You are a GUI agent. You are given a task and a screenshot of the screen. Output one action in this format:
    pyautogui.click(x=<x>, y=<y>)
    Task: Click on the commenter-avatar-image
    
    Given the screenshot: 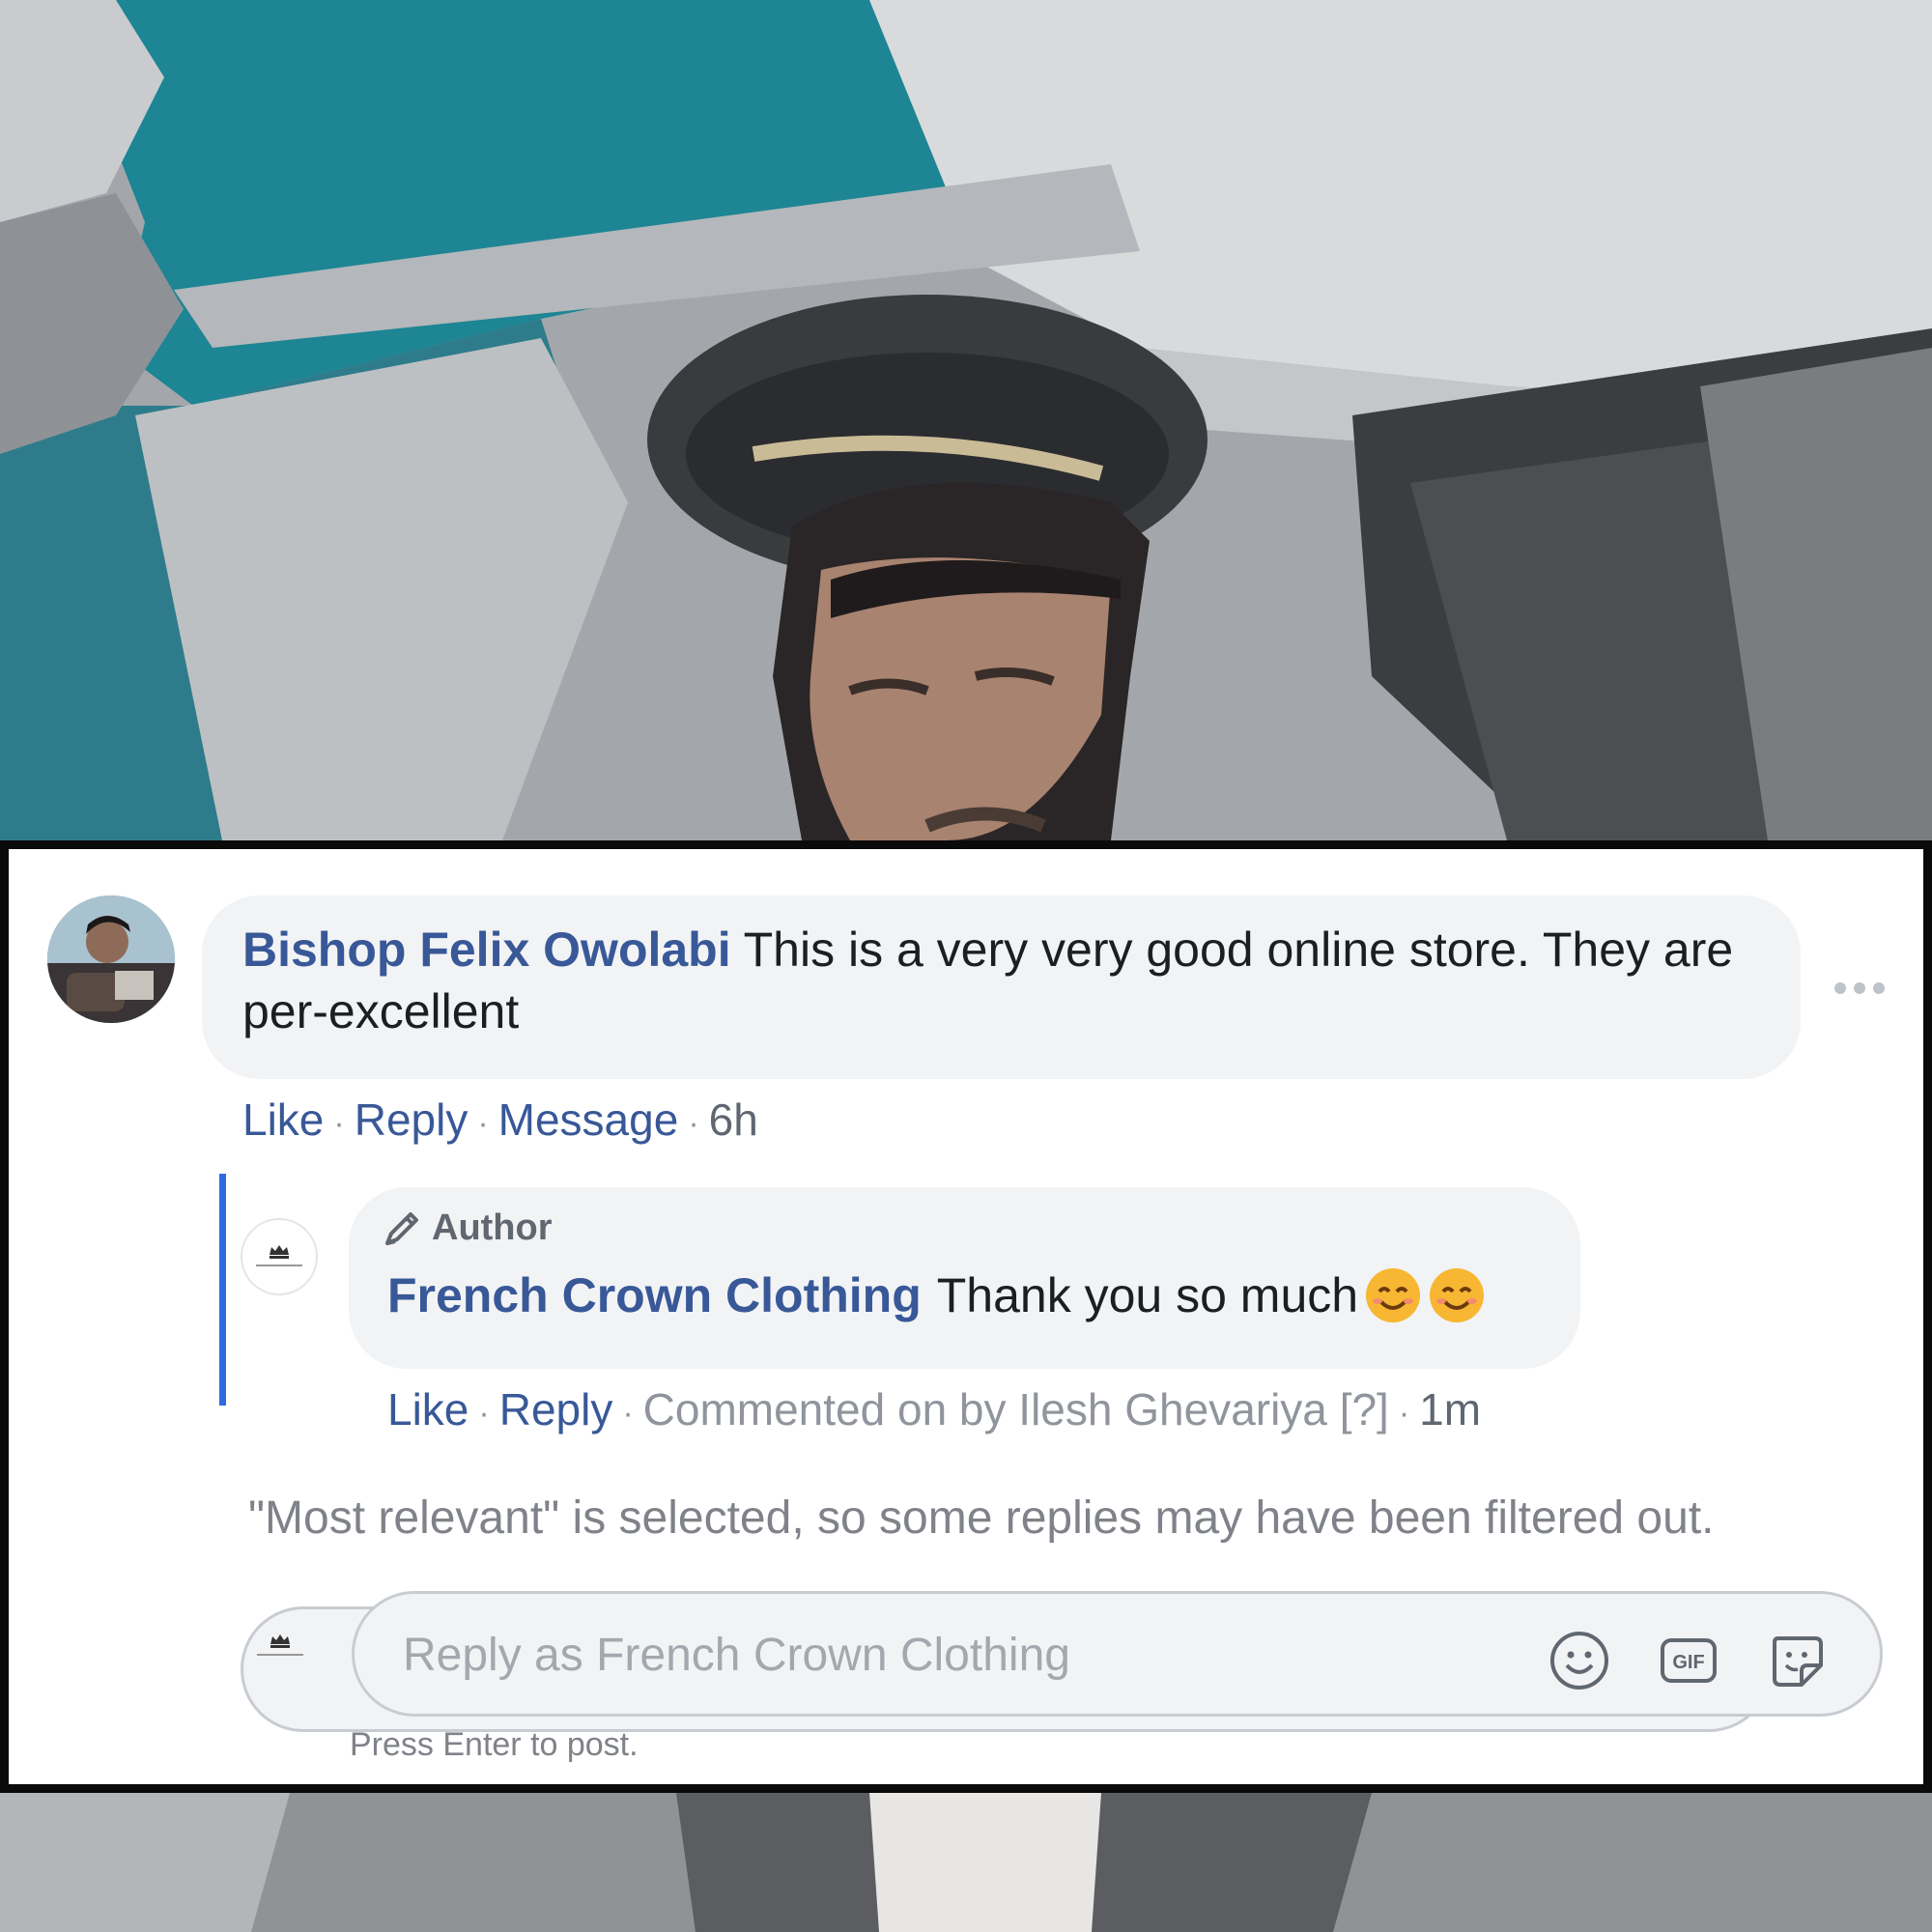 What is the action you would take?
    pyautogui.click(x=111, y=959)
    